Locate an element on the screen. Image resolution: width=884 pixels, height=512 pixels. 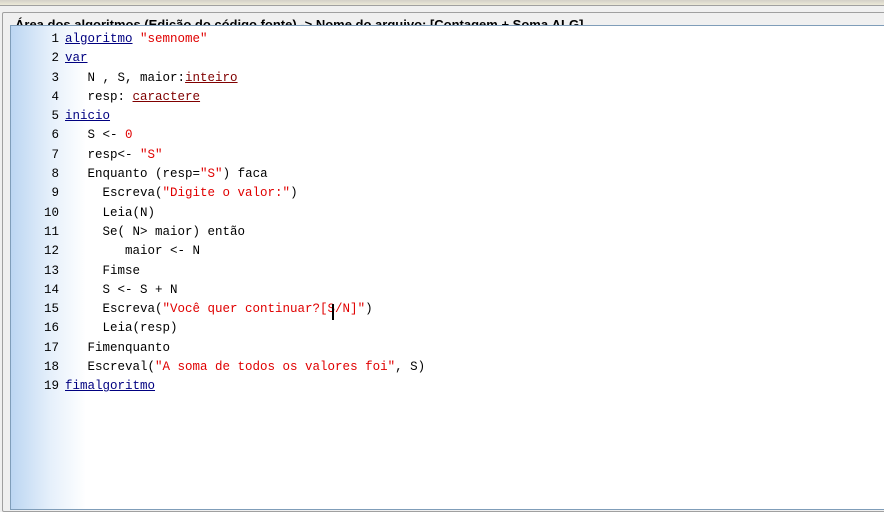
code-line: 8 Enquanto (resp="S") faca is located at coordinates (218, 174).